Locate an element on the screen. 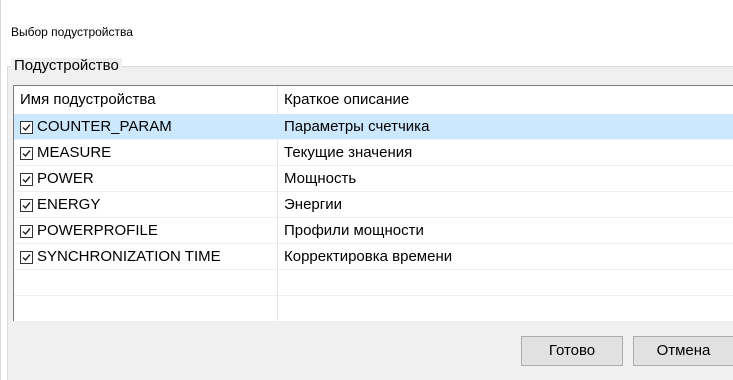  list-row-2: POWER Мощность is located at coordinates (373, 179).